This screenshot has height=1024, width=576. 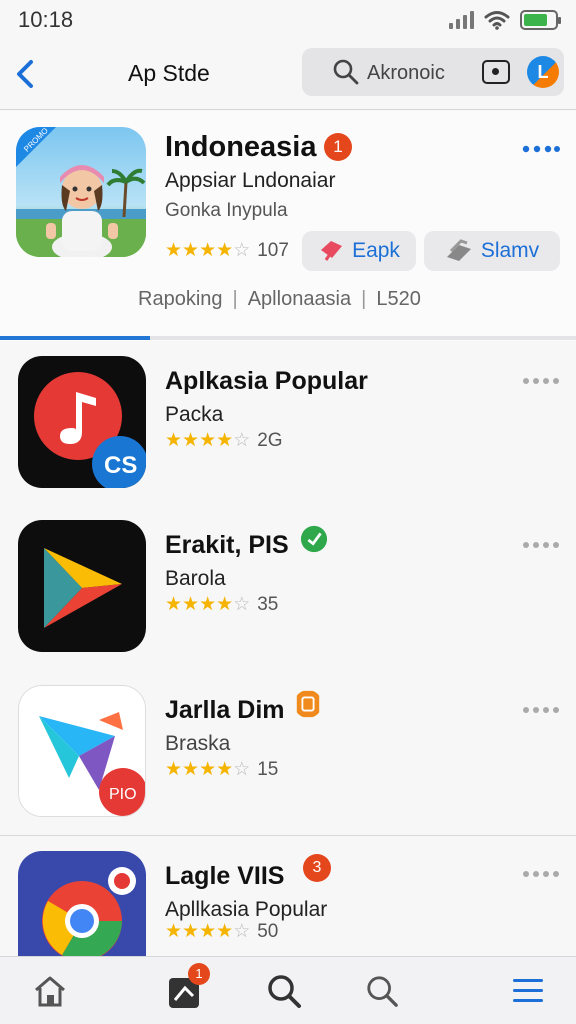 I want to click on star-rating: ★★★★☆ 15, so click(x=221, y=769).